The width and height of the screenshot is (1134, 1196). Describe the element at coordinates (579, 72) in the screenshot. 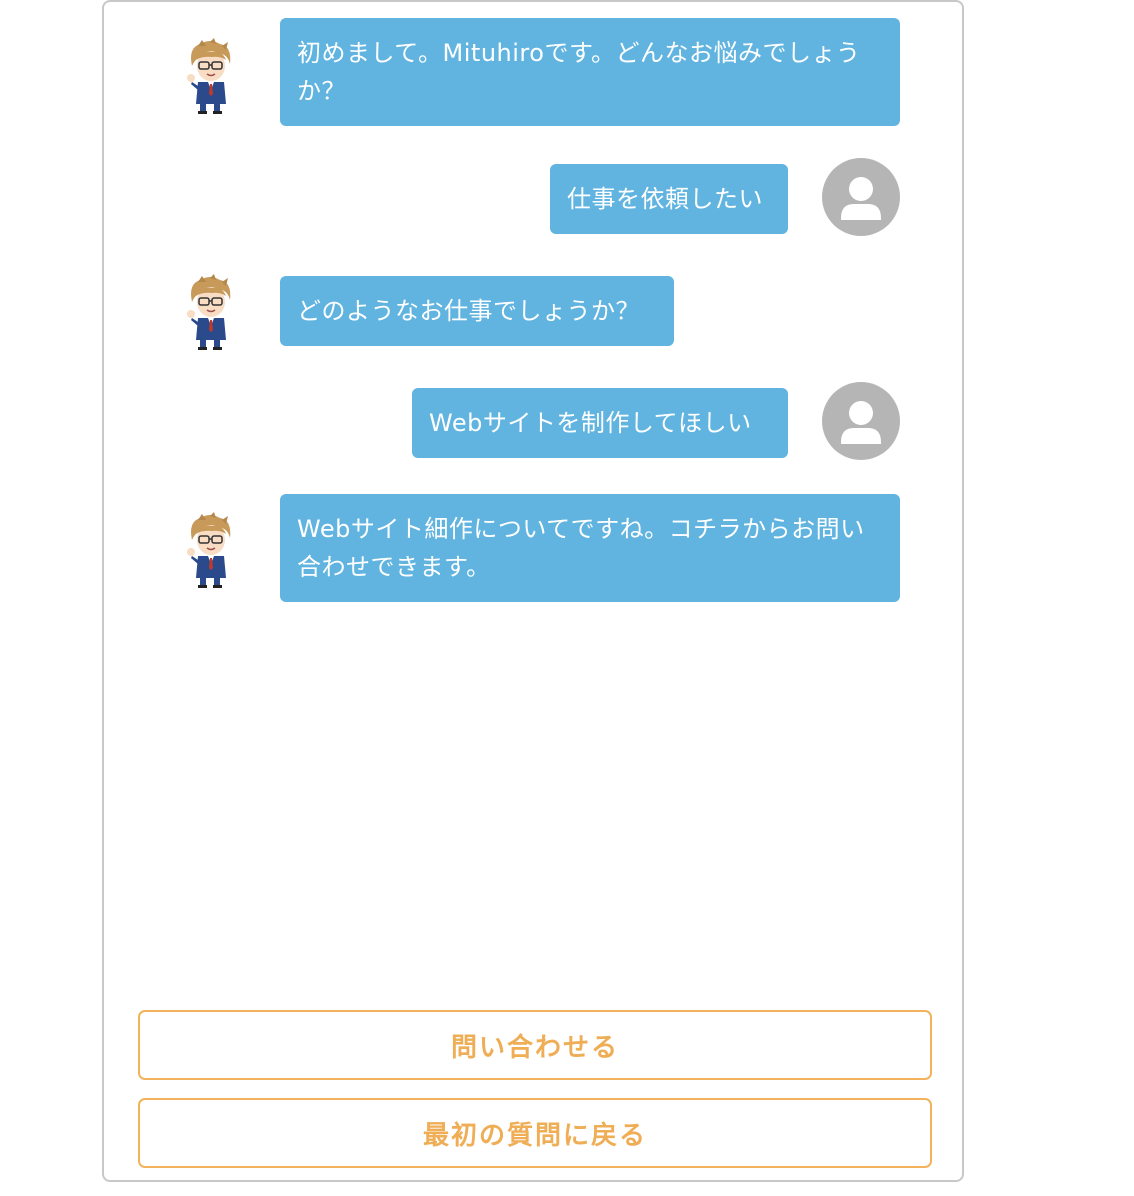

I see `message-text: 初めまして。Mituhiroです。どんなお悩みでしょうか？` at that location.